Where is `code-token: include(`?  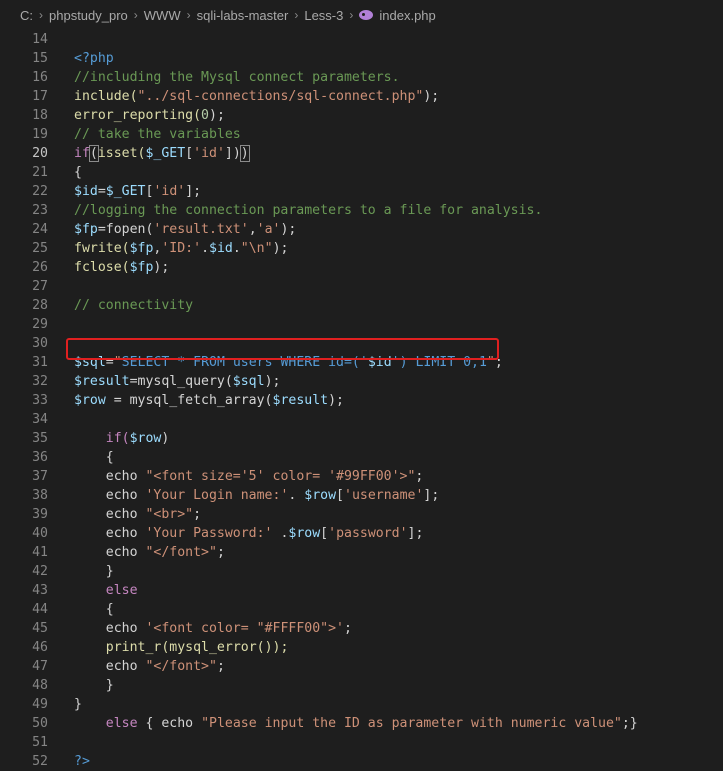
code-token: include( is located at coordinates (106, 96).